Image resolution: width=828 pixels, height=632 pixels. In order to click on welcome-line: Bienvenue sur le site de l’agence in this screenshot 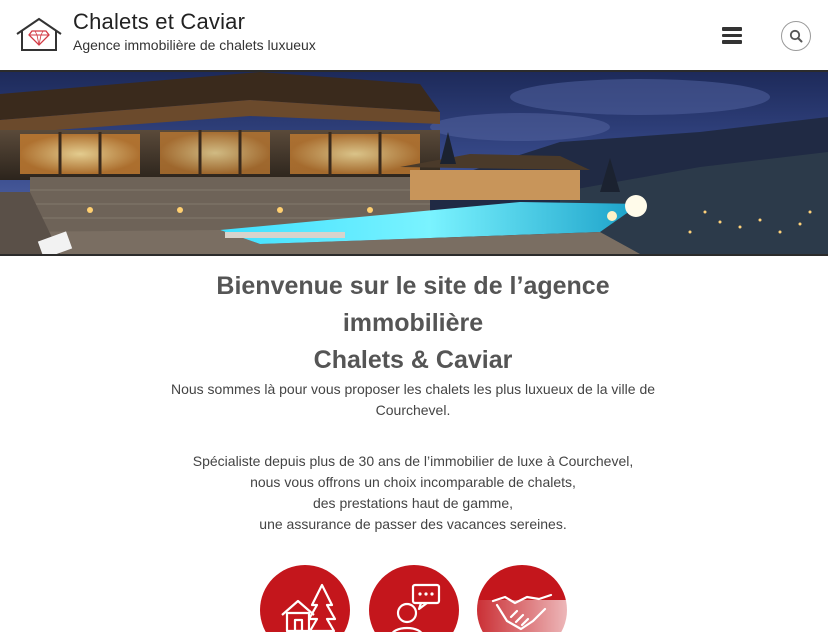, I will do `click(413, 286)`.